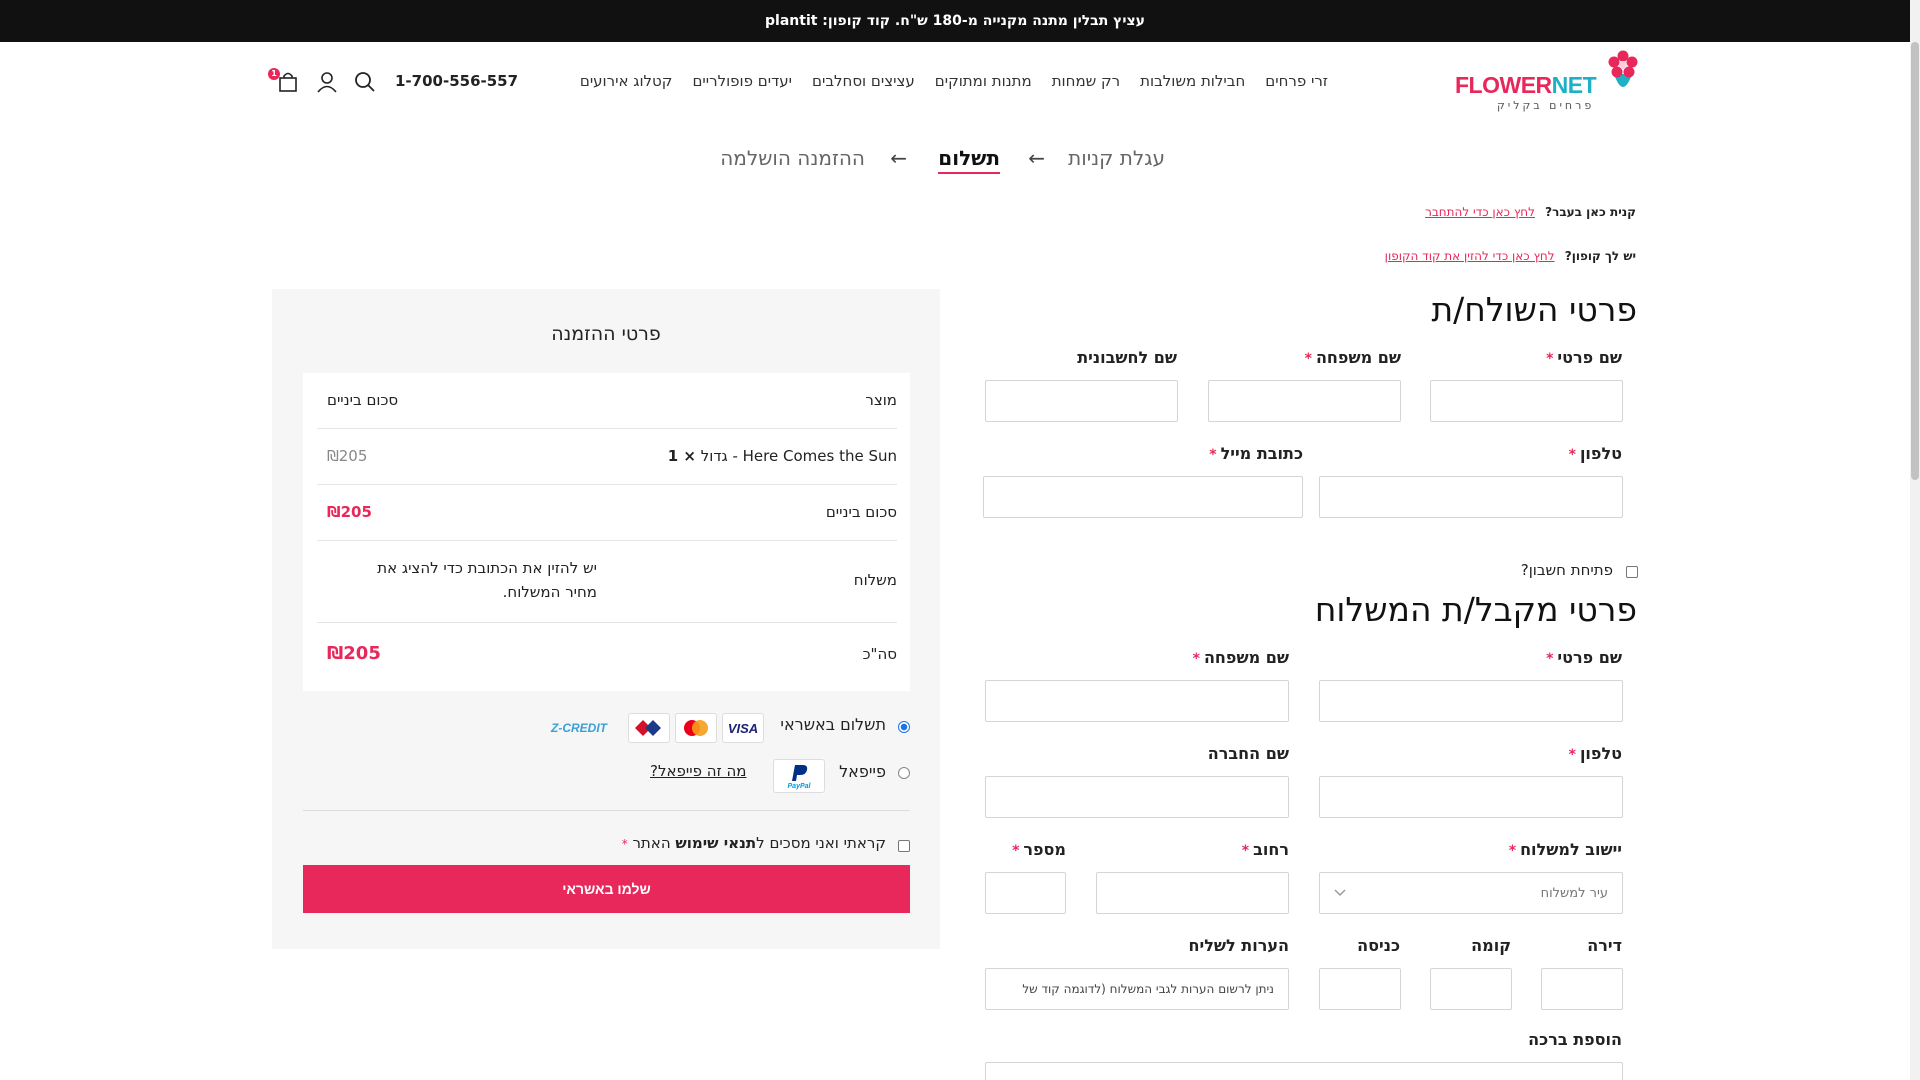  I want to click on recipient-company-field, so click(1137, 797).